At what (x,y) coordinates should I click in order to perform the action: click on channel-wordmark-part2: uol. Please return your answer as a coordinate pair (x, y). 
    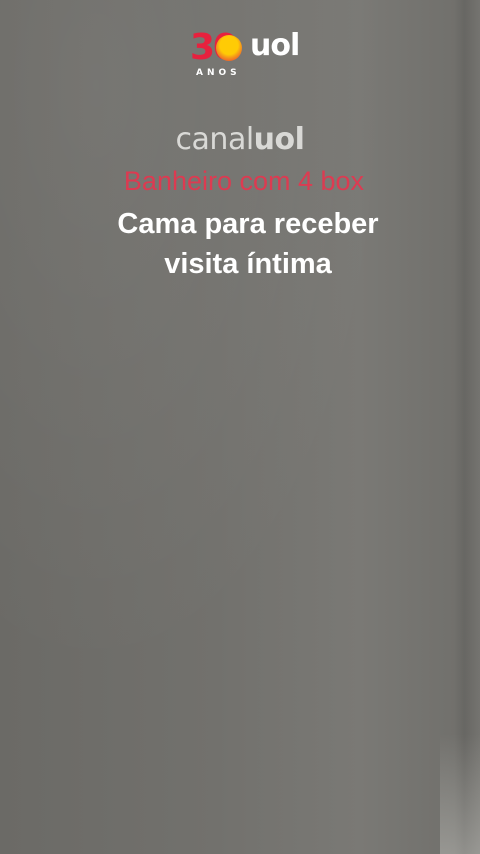
    Looking at the image, I should click on (279, 139).